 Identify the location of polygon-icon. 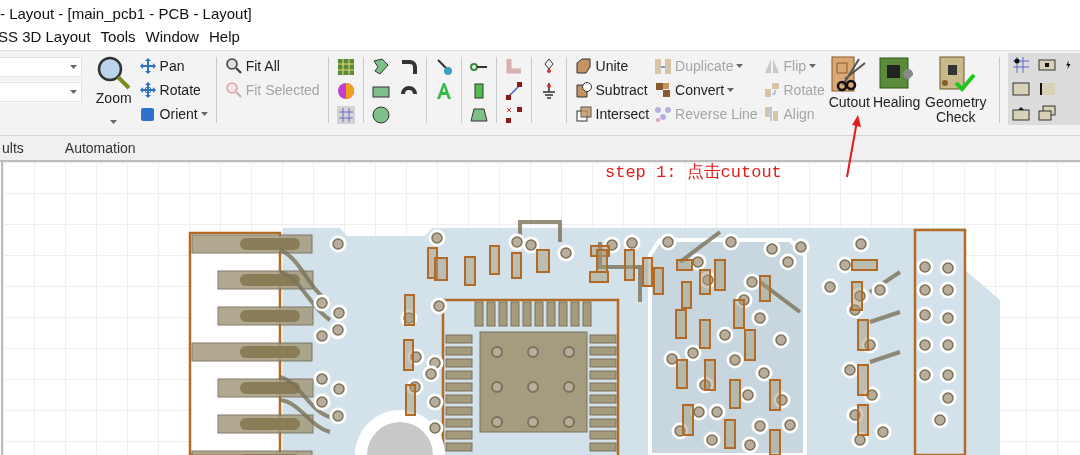
(380, 67).